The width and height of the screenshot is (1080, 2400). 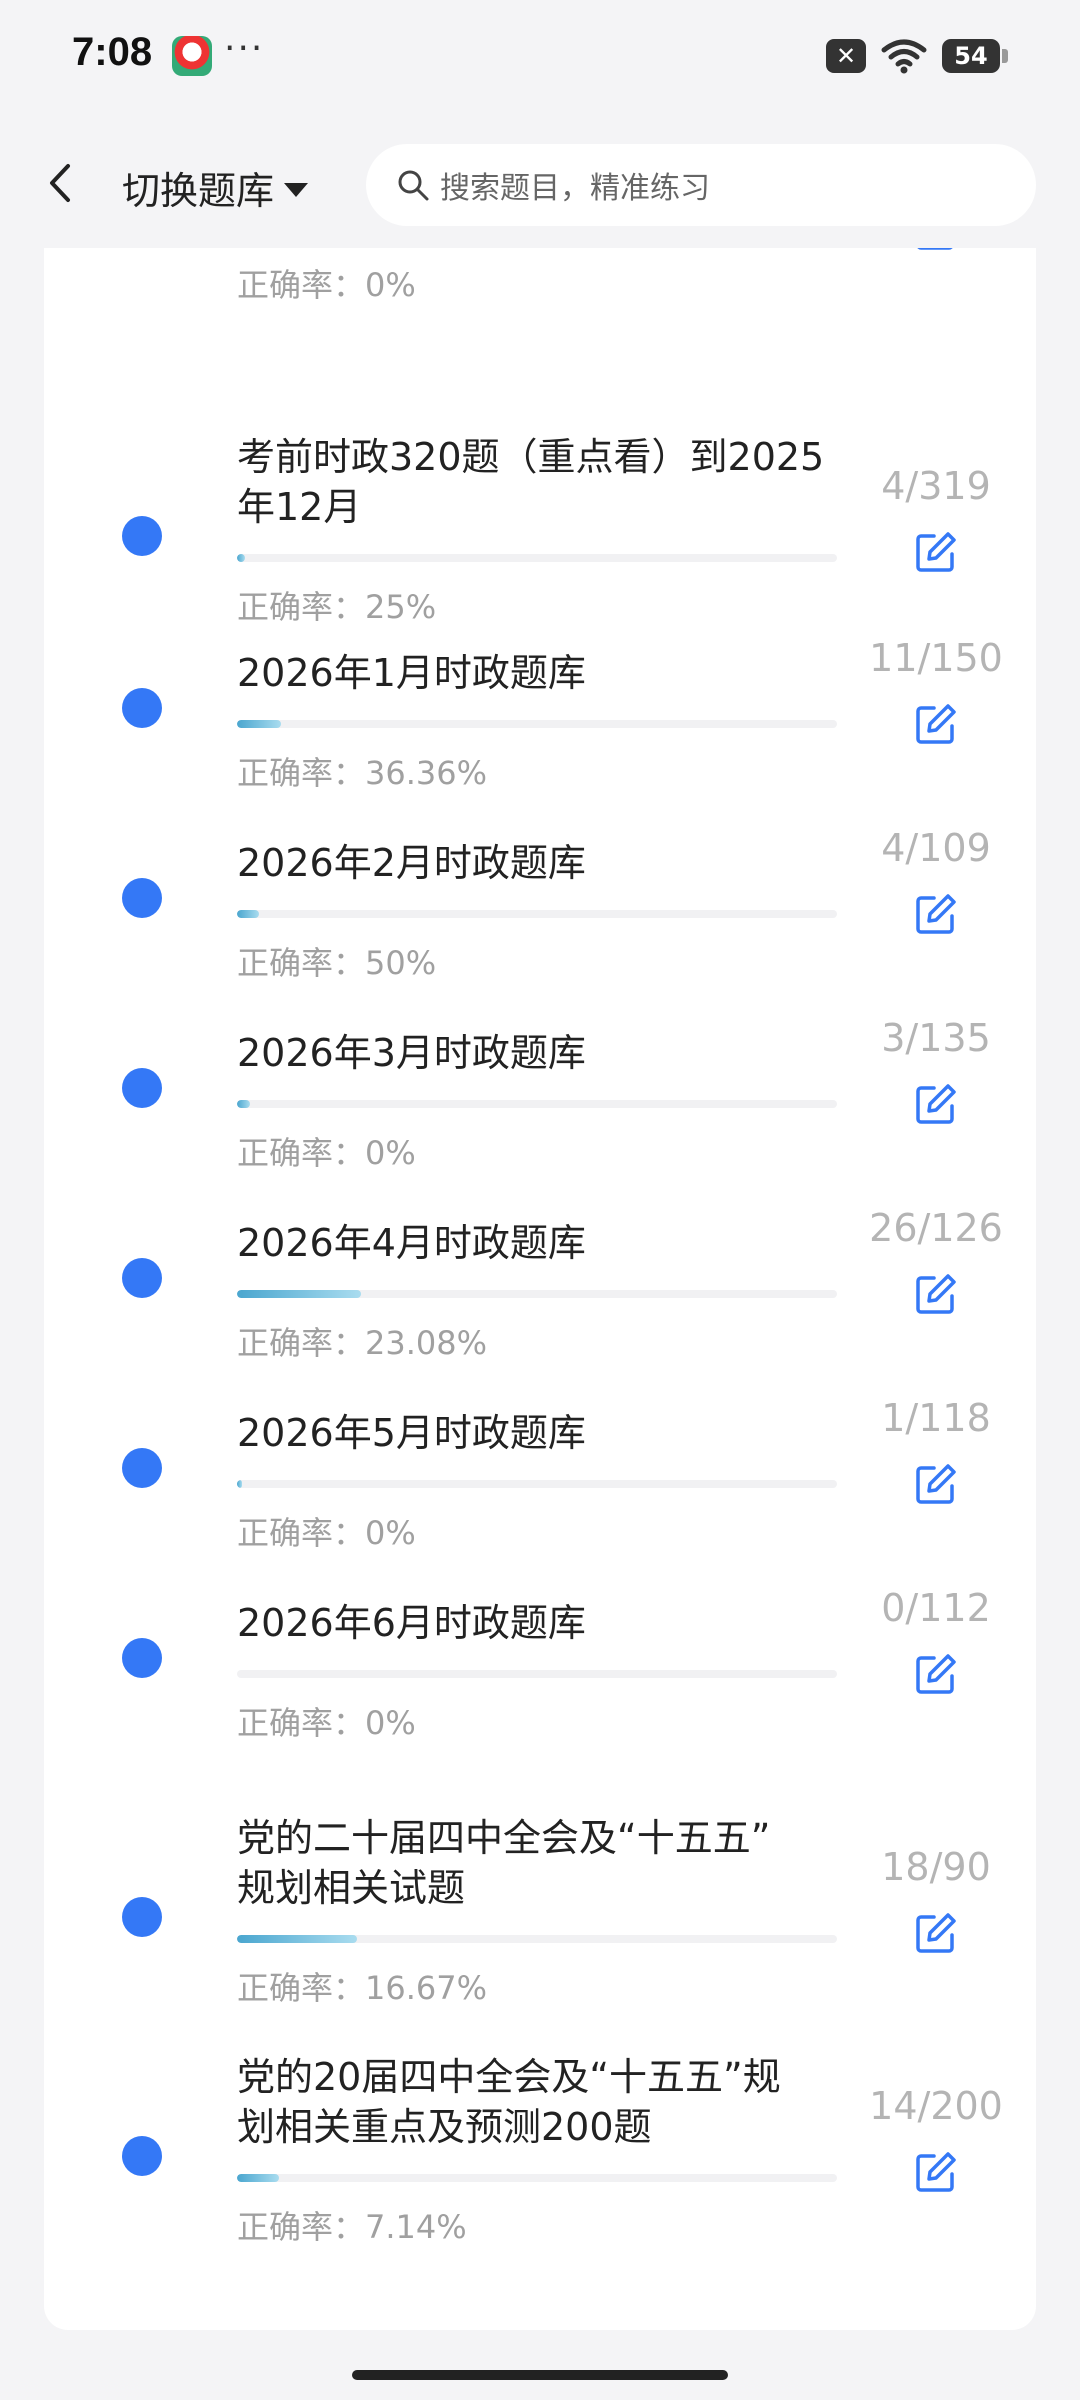 What do you see at coordinates (411, 1623) in the screenshot?
I see `item-title-line1: 2026年6月时政题库` at bounding box center [411, 1623].